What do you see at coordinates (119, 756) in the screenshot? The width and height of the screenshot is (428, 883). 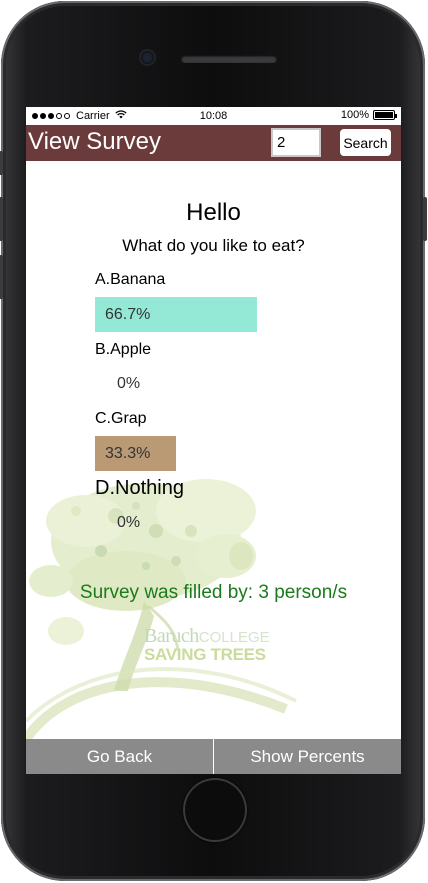 I see `go-back-button: Go Back` at bounding box center [119, 756].